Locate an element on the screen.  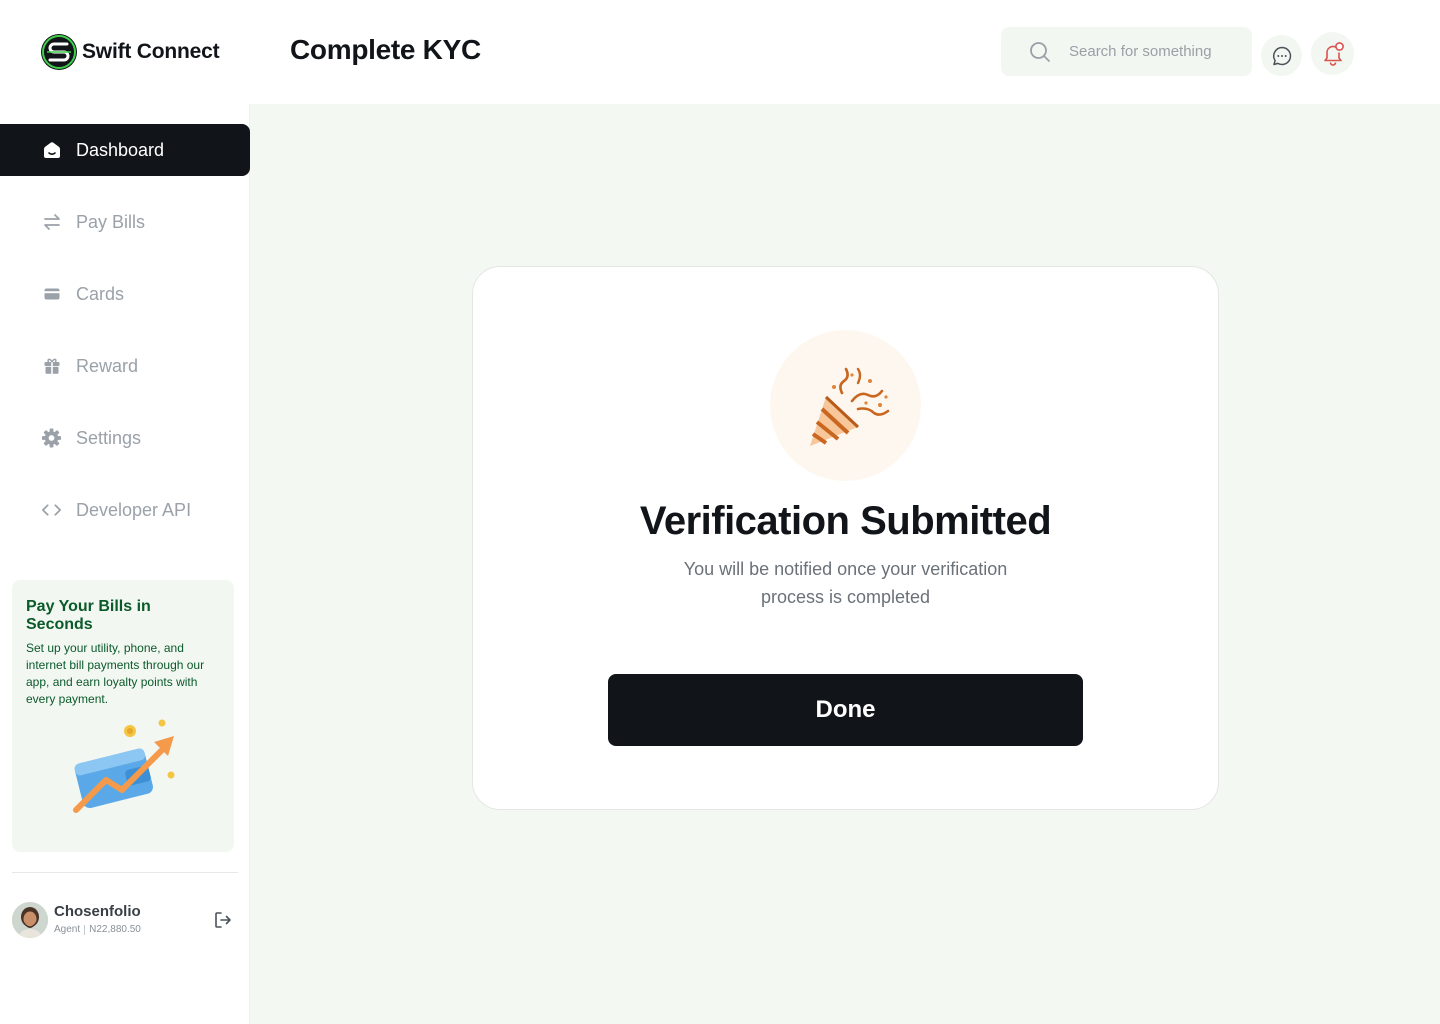
sidebar-item-dashboard: Dashboard is located at coordinates (125, 150).